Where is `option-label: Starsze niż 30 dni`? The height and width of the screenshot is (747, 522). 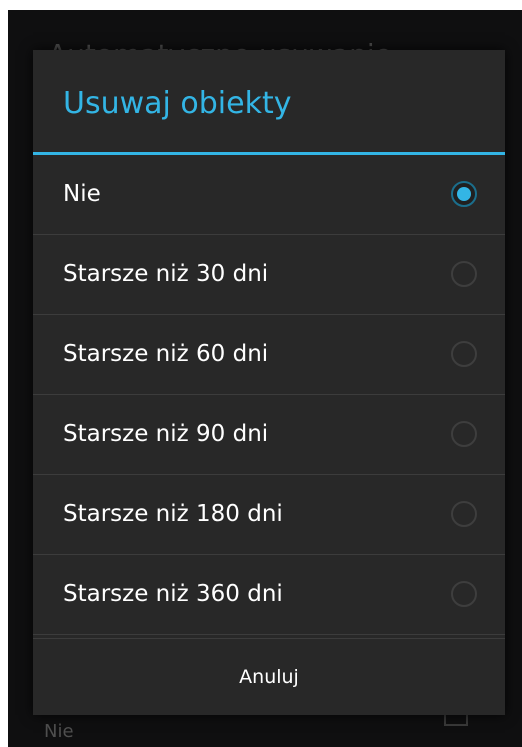
option-label: Starsze niż 30 dni is located at coordinates (166, 274).